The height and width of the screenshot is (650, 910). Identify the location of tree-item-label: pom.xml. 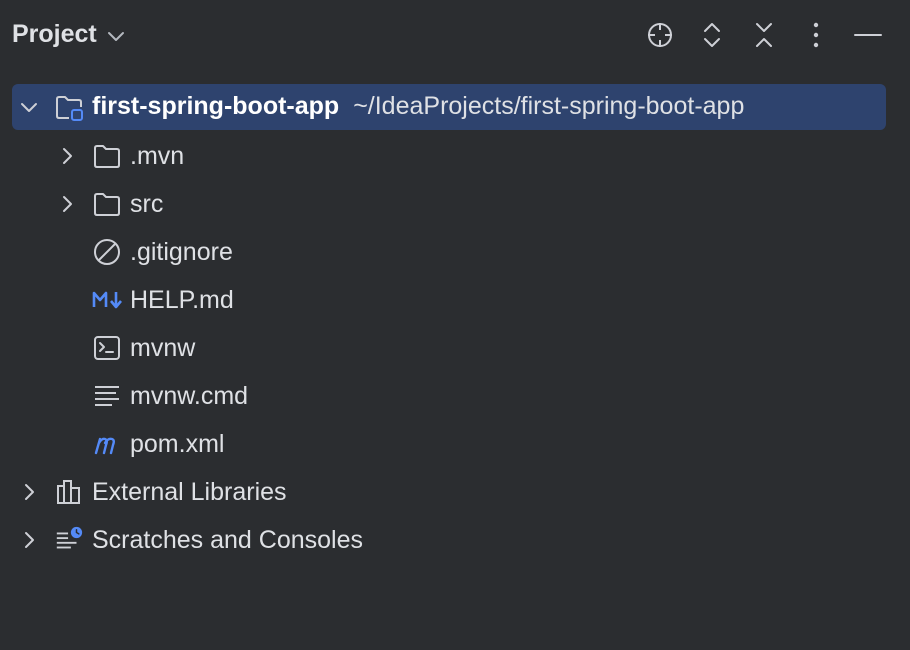
(177, 444).